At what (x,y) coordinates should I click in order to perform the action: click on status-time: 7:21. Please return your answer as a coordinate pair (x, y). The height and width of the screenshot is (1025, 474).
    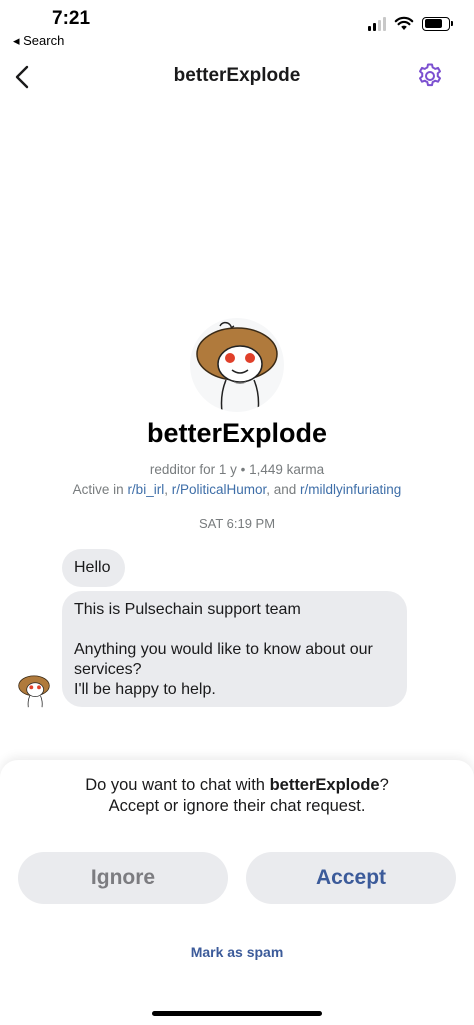
    Looking at the image, I should click on (71, 18).